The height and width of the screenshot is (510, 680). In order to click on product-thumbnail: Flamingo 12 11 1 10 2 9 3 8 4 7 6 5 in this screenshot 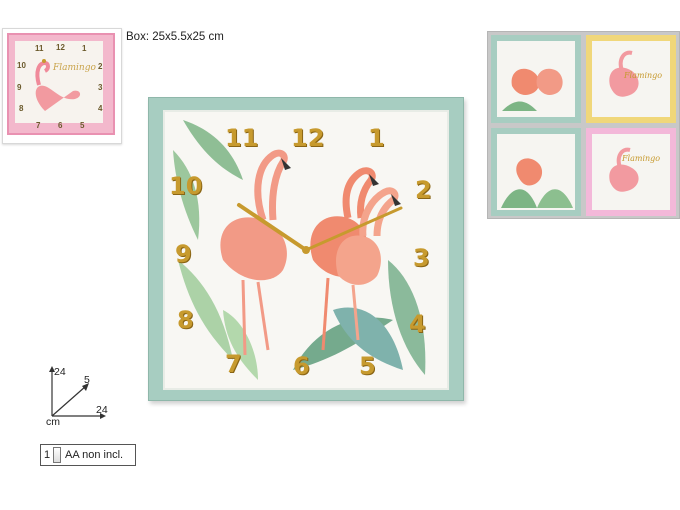, I will do `click(62, 86)`.